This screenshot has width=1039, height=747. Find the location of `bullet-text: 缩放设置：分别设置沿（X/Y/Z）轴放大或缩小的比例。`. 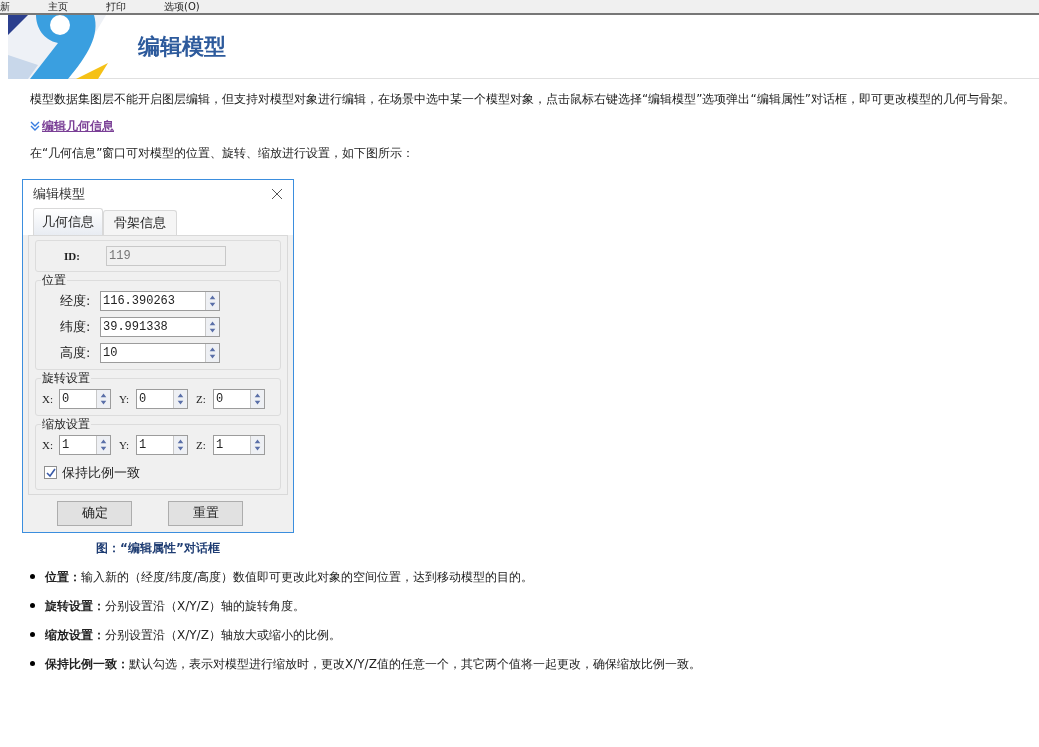

bullet-text: 缩放设置：分别设置沿（X/Y/Z）轴放大或缩小的比例。 is located at coordinates (193, 634).